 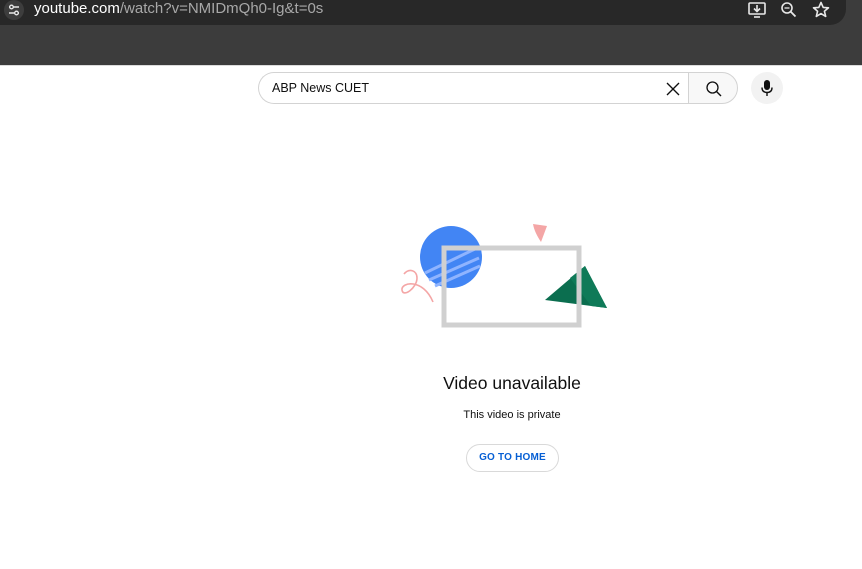 I want to click on error-title: Video unavailable, so click(x=512, y=383).